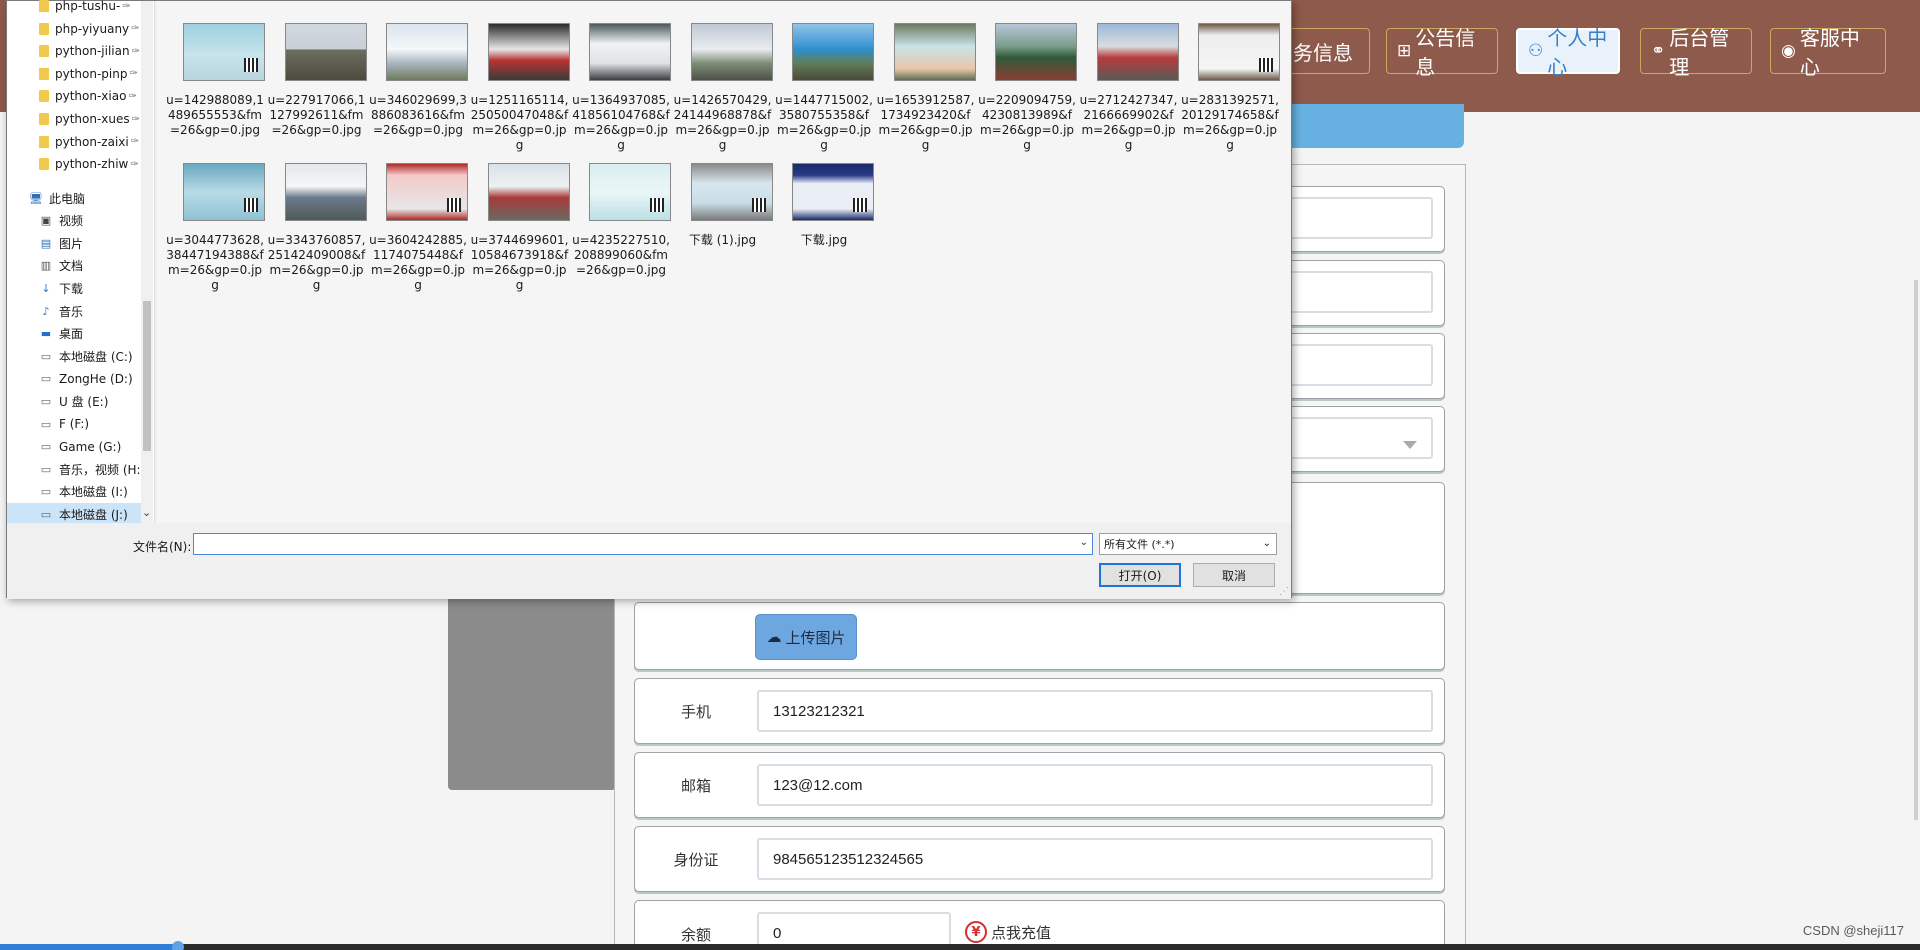 The width and height of the screenshot is (1920, 950). I want to click on file-name: u=1364937085,41856104768&fm=26&gp=0.jpg, so click(621, 122).